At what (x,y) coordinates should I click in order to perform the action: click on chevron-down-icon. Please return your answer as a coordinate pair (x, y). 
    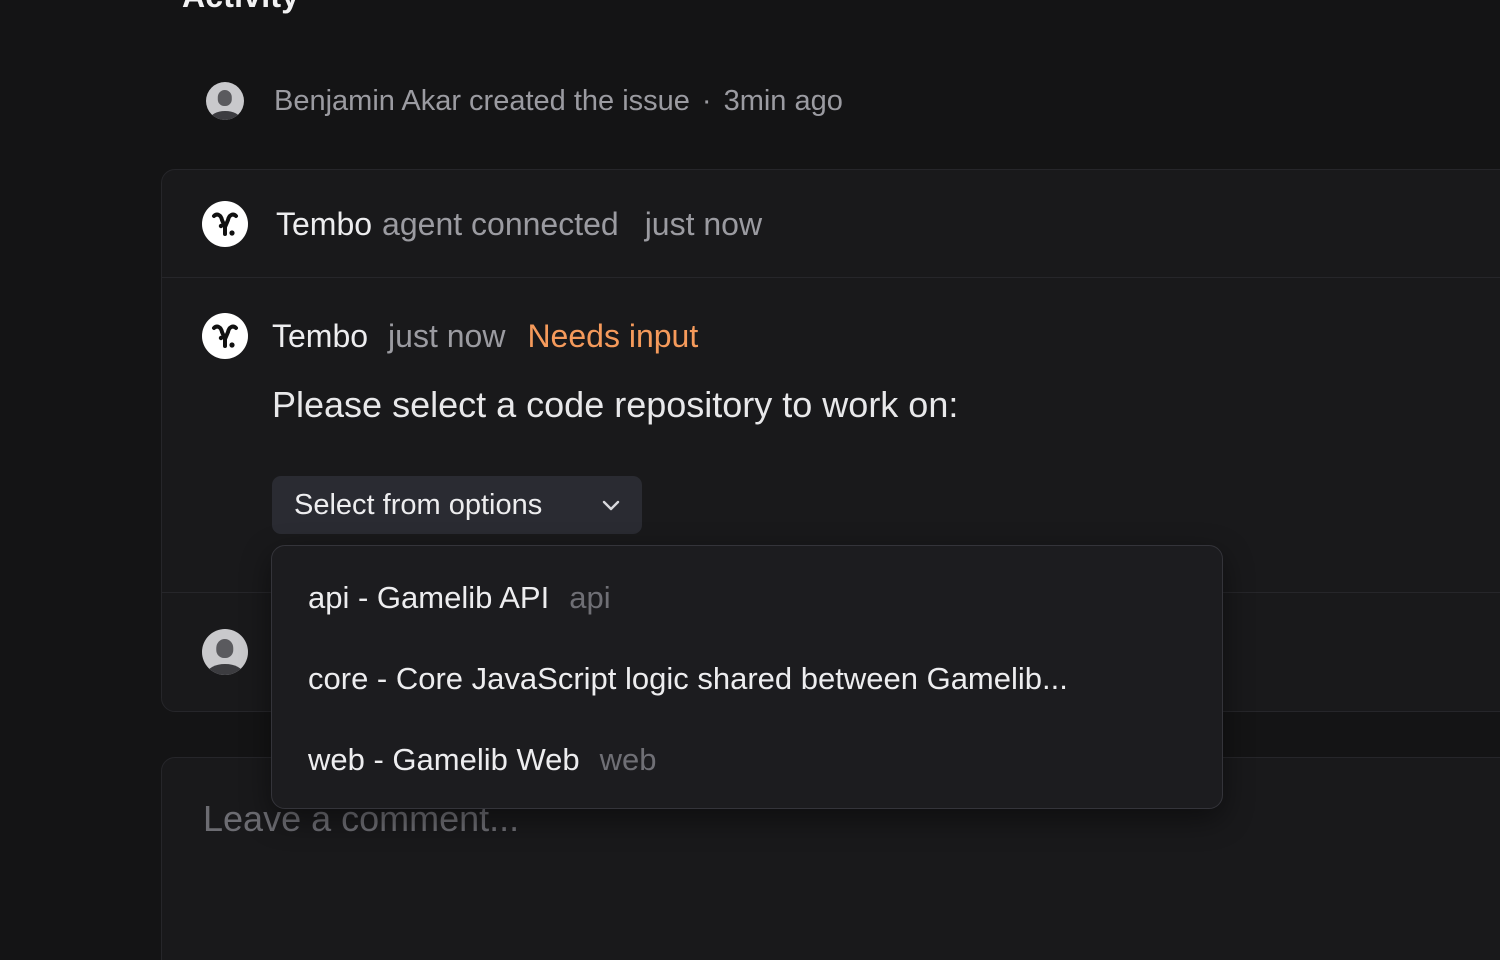
    Looking at the image, I should click on (611, 505).